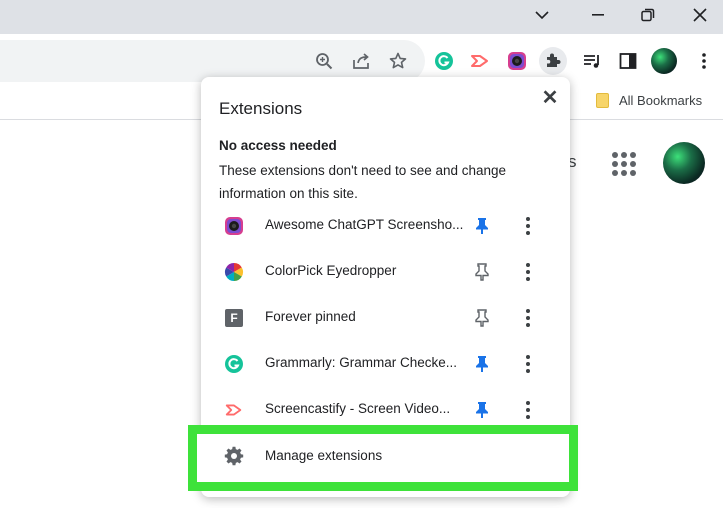  I want to click on reading-list-icon, so click(592, 61).